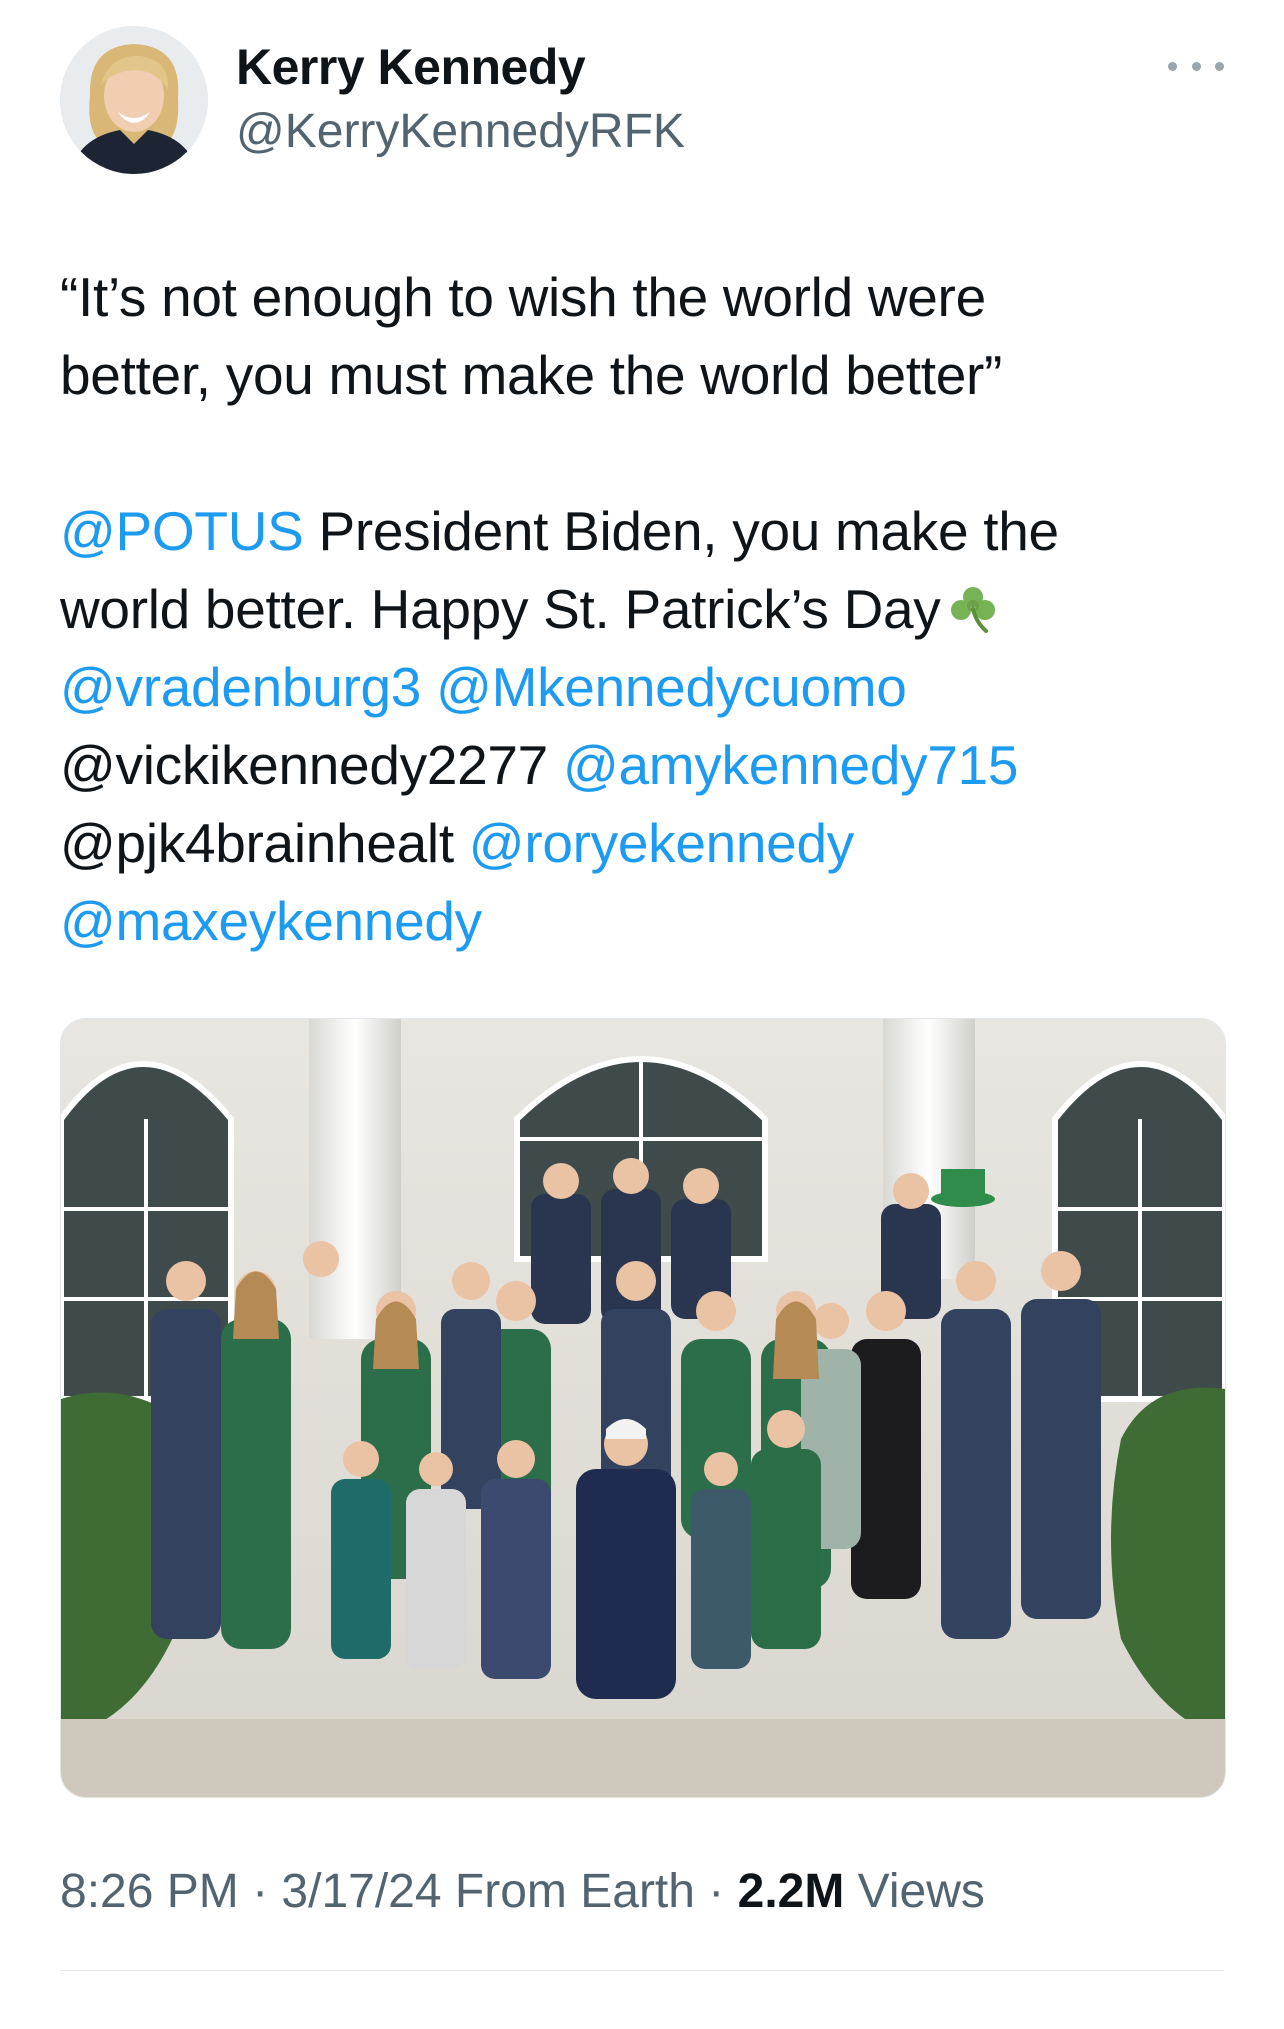 The width and height of the screenshot is (1284, 2029). I want to click on avatar, so click(134, 100).